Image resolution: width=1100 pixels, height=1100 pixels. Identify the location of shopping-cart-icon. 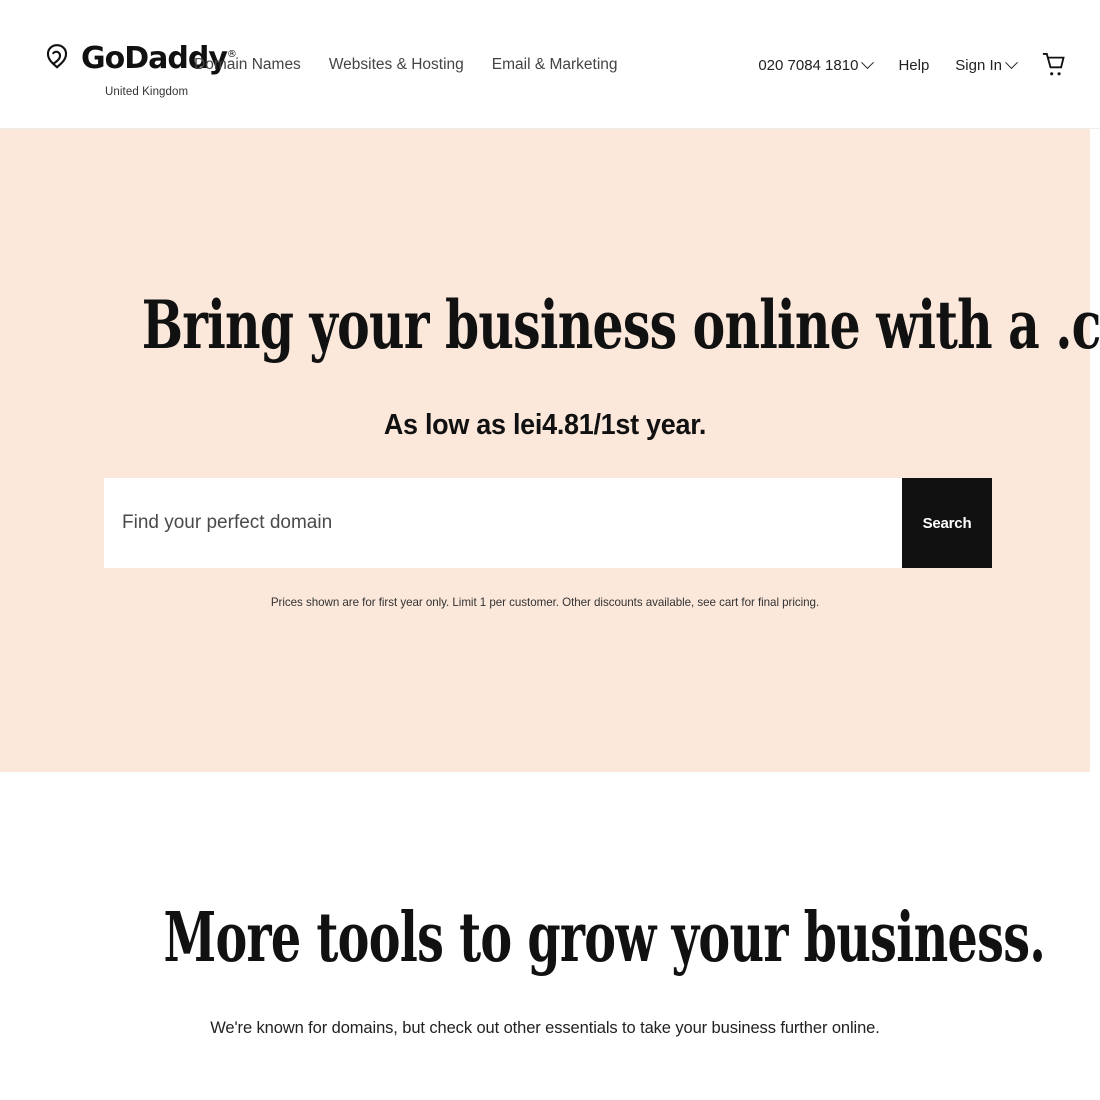
(1053, 64).